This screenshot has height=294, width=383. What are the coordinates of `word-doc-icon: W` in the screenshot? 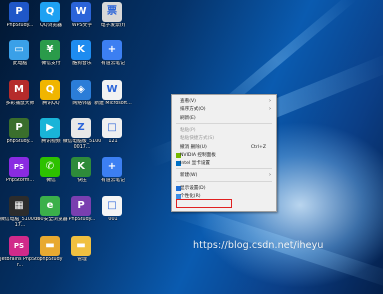 It's located at (112, 90).